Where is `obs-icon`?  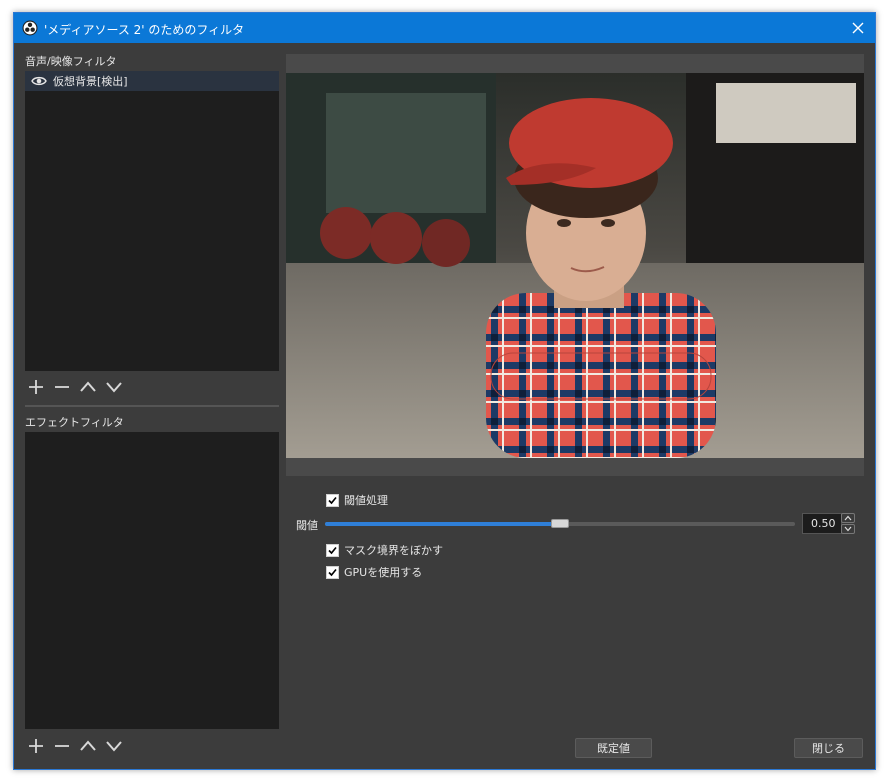 obs-icon is located at coordinates (30, 28).